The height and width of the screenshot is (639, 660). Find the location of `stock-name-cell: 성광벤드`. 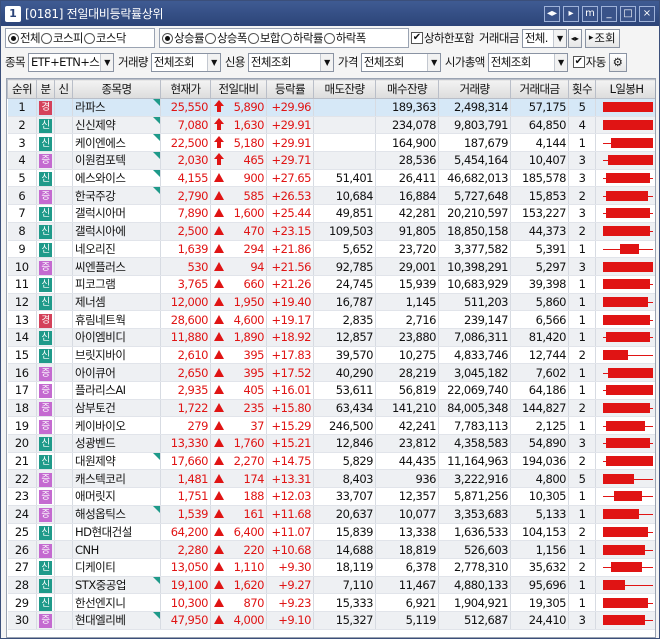

stock-name-cell: 성광벤드 is located at coordinates (116, 443).